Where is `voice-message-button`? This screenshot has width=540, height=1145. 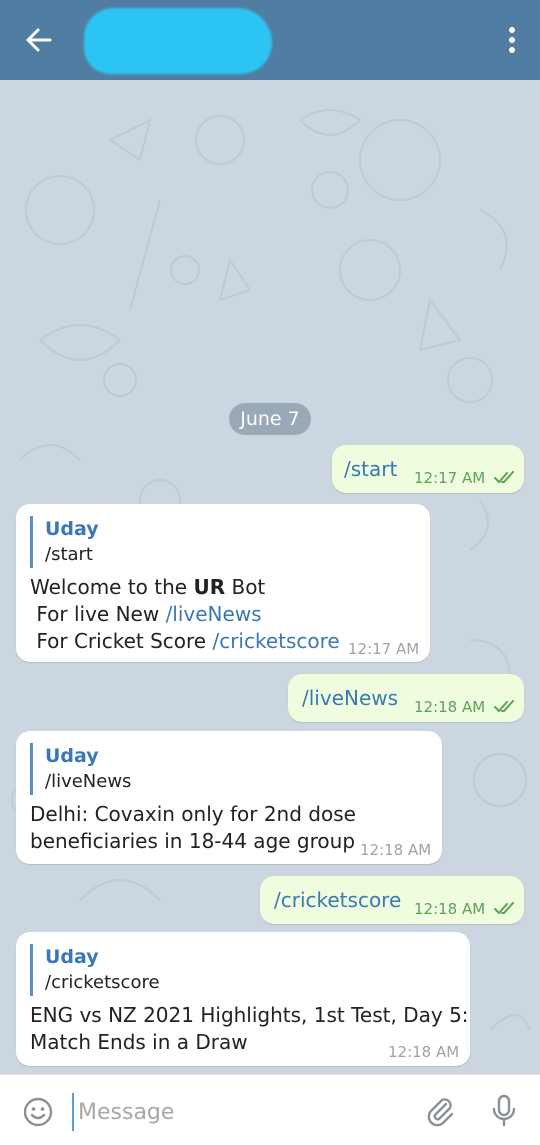
voice-message-button is located at coordinates (504, 1111).